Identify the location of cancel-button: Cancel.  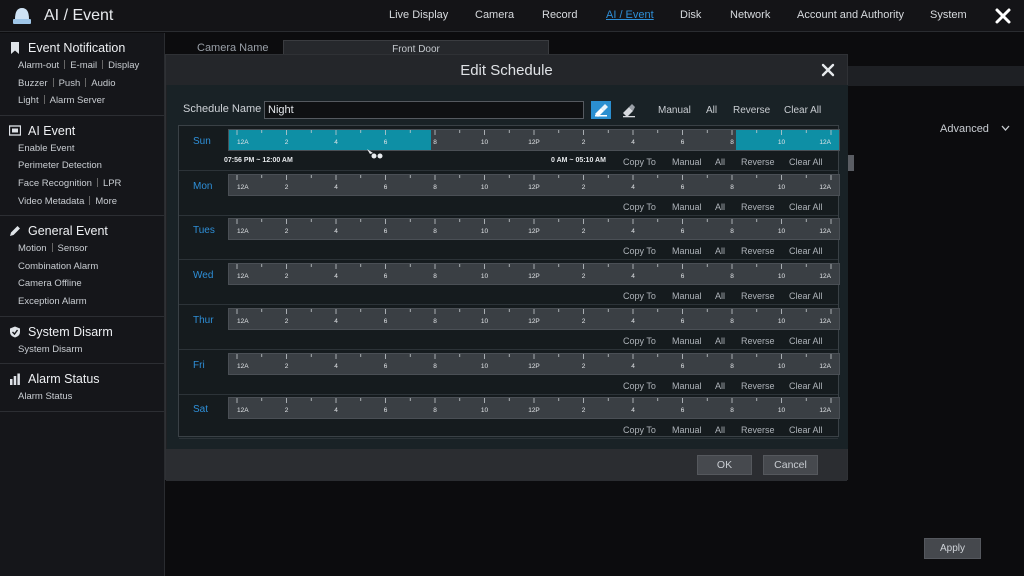
(790, 465).